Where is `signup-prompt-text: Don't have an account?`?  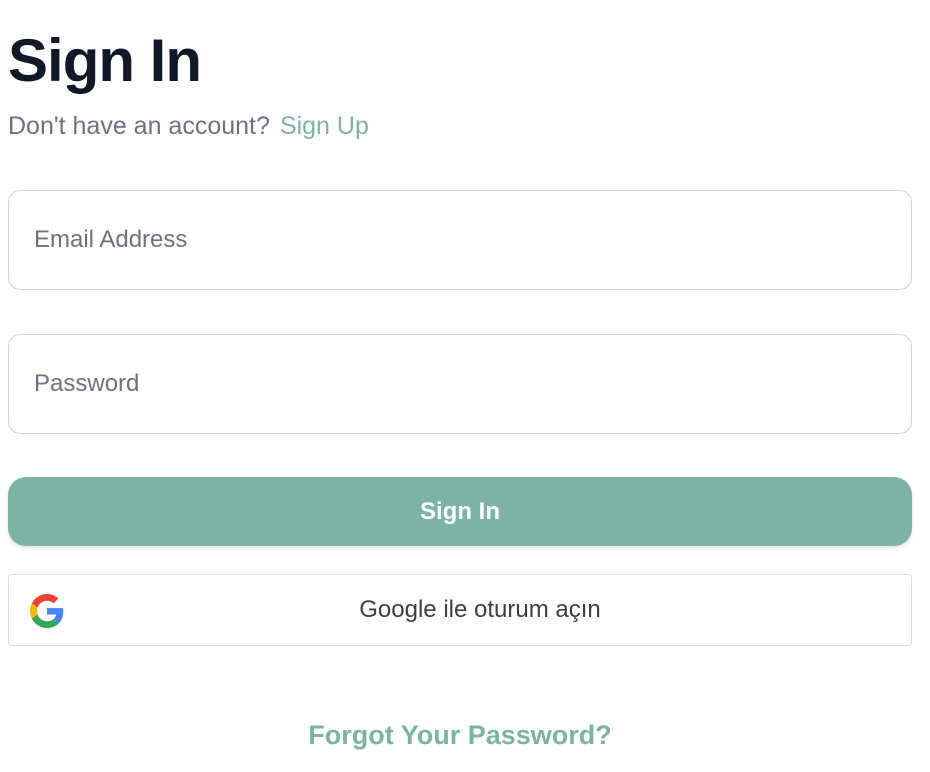
signup-prompt-text: Don't have an account? is located at coordinates (139, 126).